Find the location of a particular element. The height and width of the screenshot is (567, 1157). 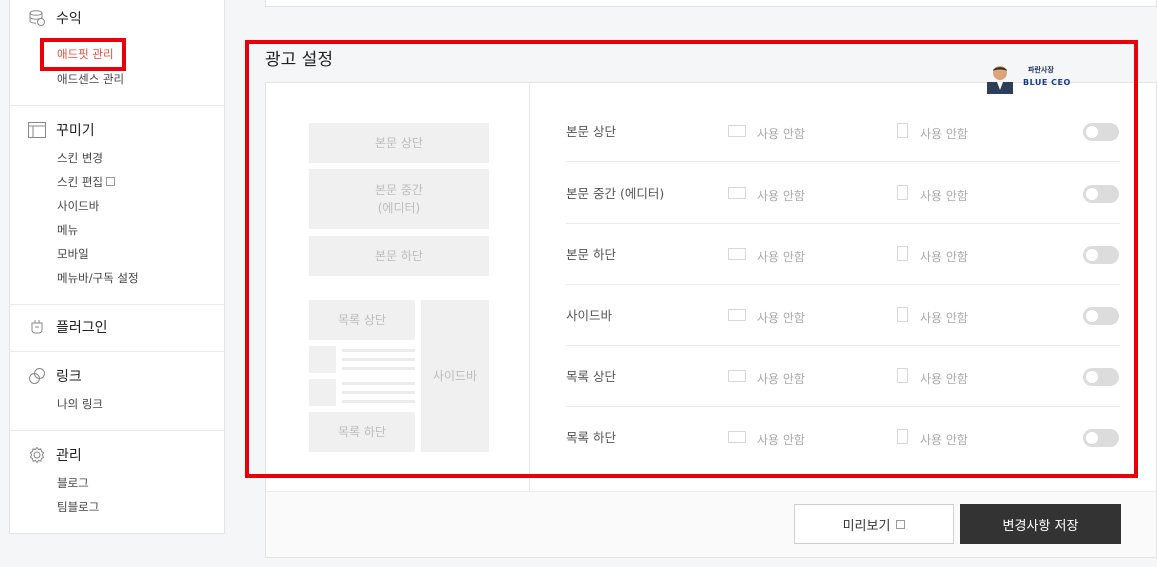

sidebar-item-menu: 메뉴 is located at coordinates (67, 230).